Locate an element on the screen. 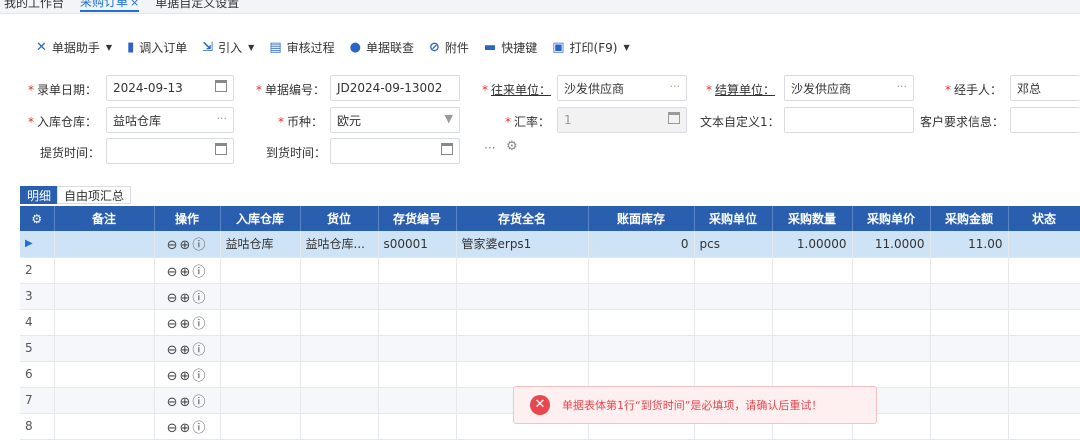 Image resolution: width=1080 pixels, height=440 pixels. cell-code: s00001 is located at coordinates (417, 244).